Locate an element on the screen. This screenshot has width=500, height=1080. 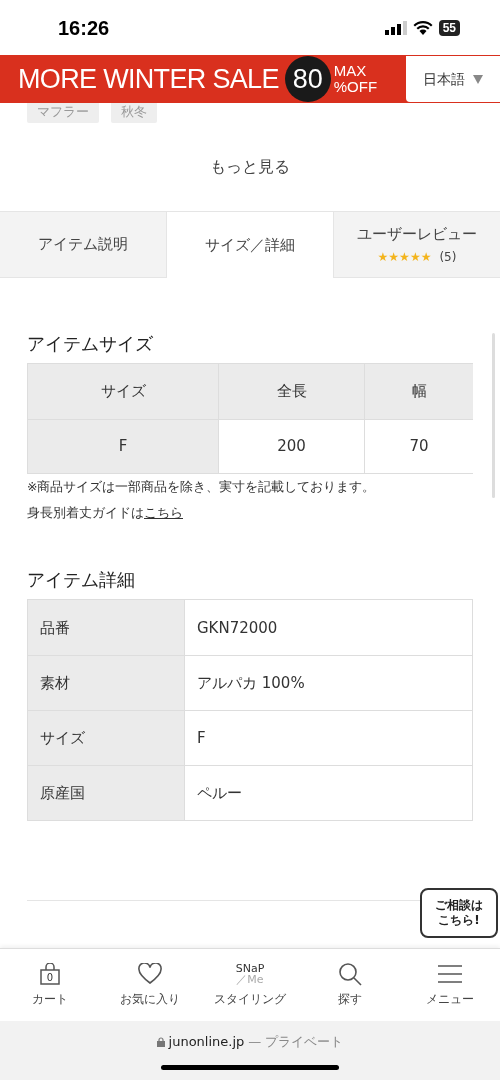
banner-headline: MORE WINTER SALE is located at coordinates (148, 79).